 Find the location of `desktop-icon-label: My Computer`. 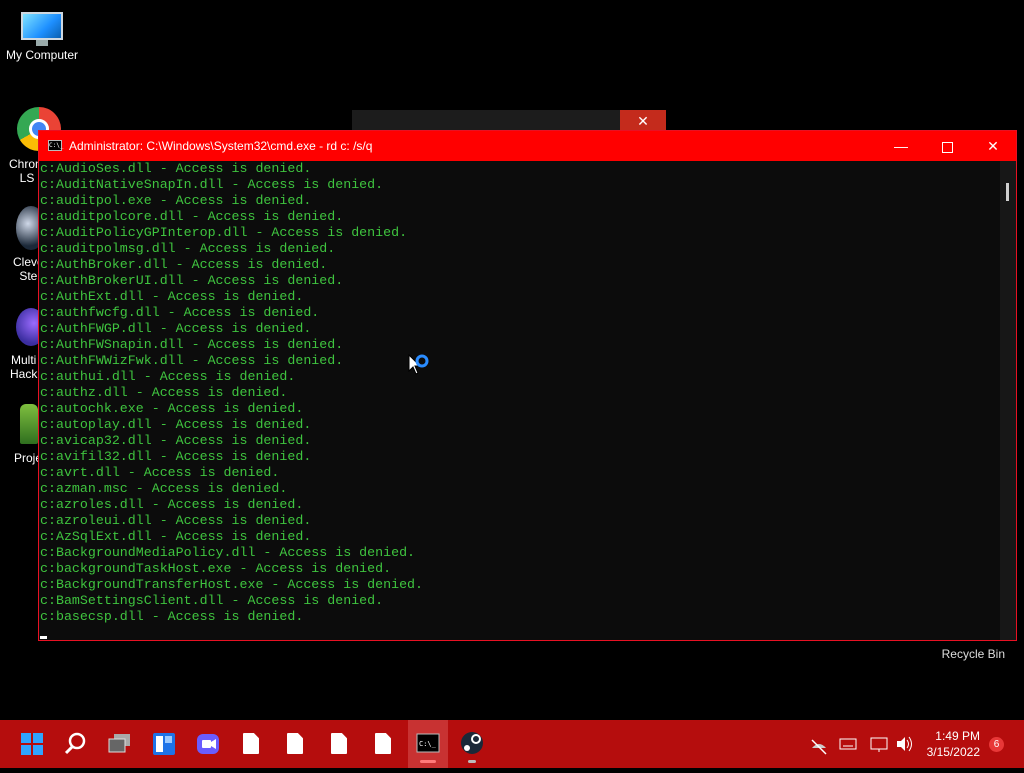

desktop-icon-label: My Computer is located at coordinates (42, 55).